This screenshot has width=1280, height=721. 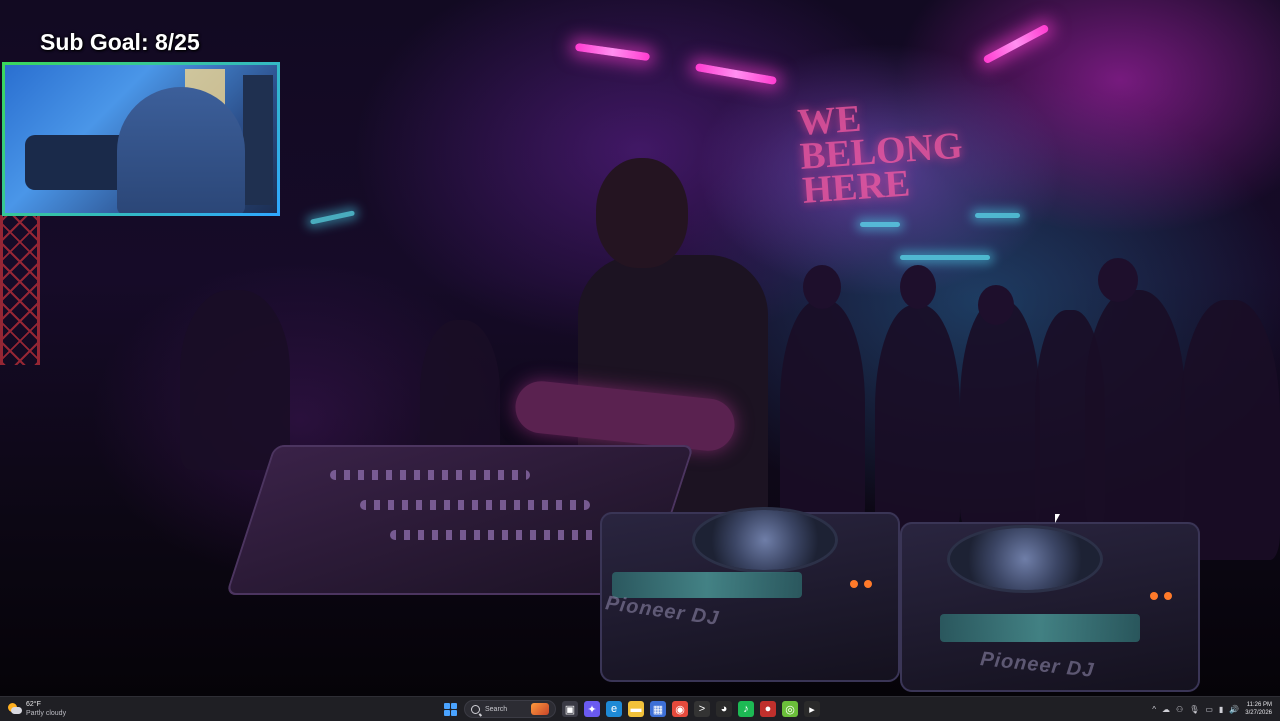 What do you see at coordinates (1025, 559) in the screenshot?
I see `cdj-right-platter` at bounding box center [1025, 559].